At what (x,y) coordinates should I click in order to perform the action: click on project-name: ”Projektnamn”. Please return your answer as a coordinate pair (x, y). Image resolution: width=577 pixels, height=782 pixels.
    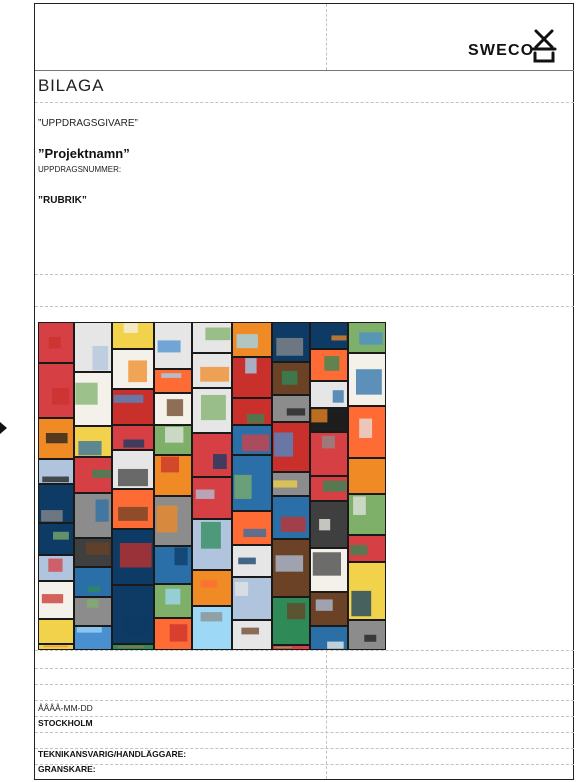
    Looking at the image, I should click on (84, 153).